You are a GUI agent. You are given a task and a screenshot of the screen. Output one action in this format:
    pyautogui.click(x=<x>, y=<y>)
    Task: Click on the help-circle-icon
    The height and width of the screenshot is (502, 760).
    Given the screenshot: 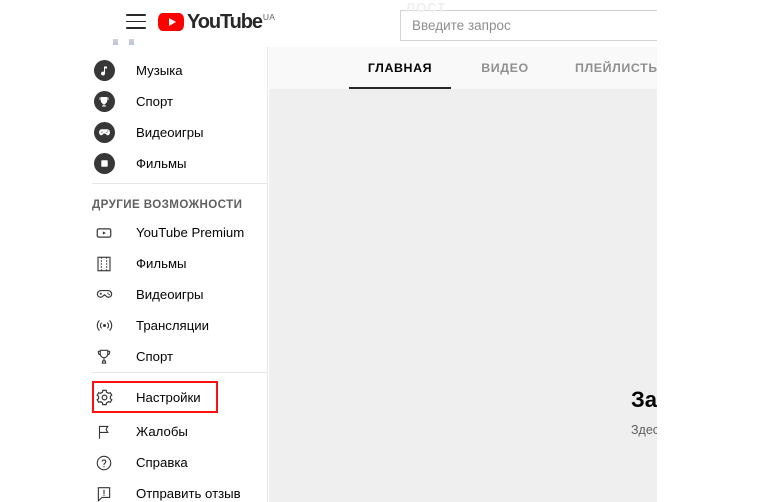 What is the action you would take?
    pyautogui.click(x=104, y=463)
    